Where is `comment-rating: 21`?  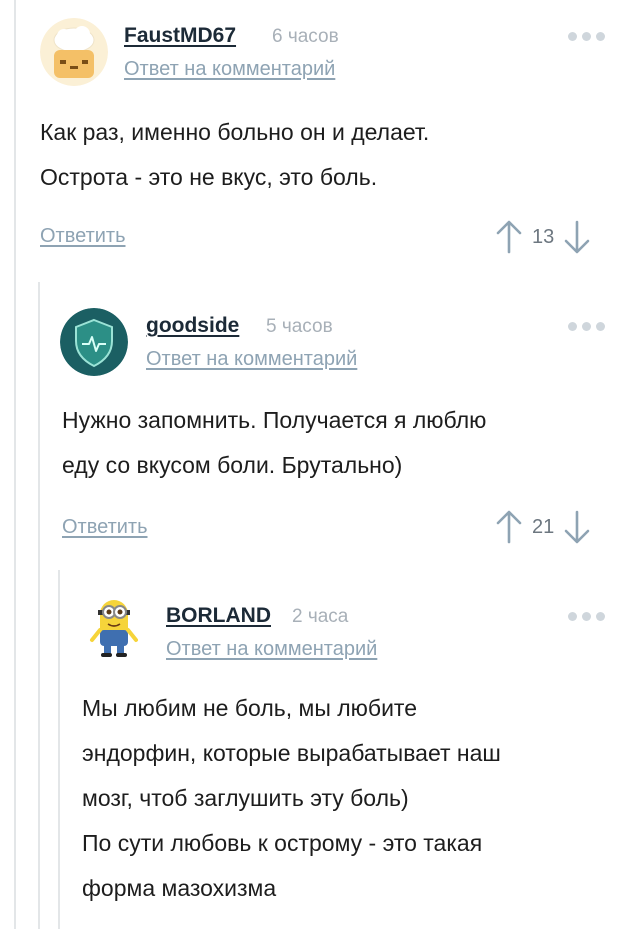
comment-rating: 21 is located at coordinates (543, 526).